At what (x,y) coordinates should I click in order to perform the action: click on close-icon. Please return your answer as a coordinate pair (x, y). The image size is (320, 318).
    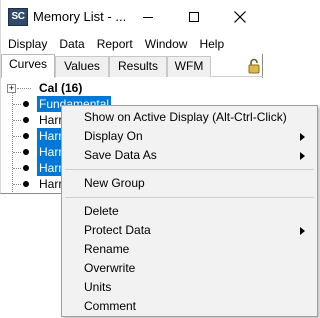
    Looking at the image, I should click on (240, 17).